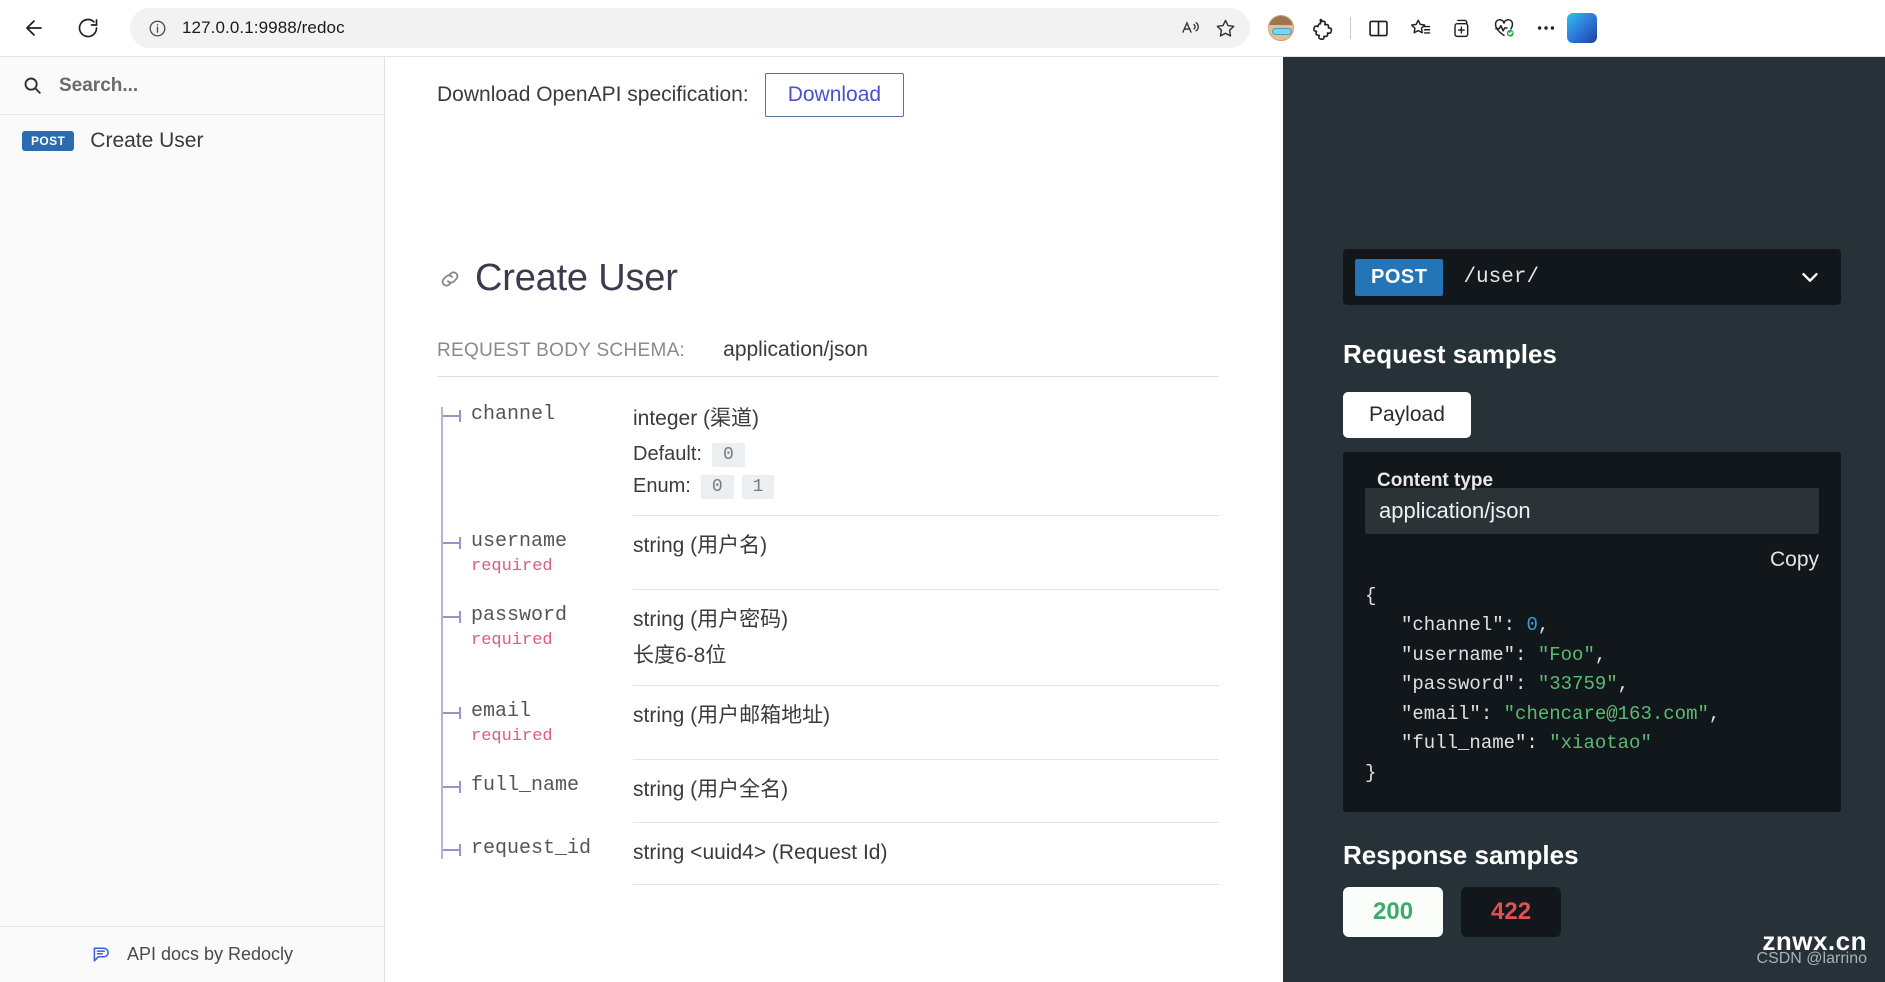 This screenshot has width=1885, height=982. I want to click on copy-button: Copy, so click(1794, 560).